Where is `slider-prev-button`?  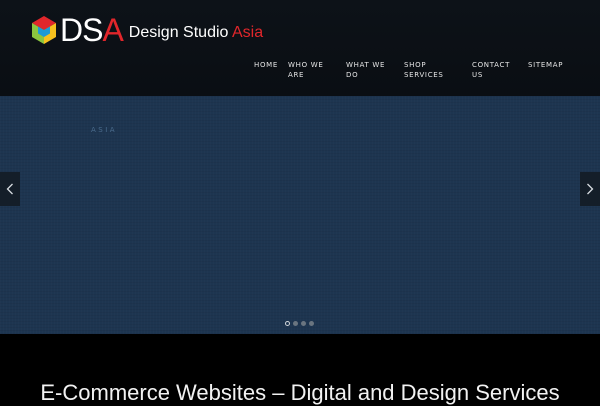 slider-prev-button is located at coordinates (10, 189).